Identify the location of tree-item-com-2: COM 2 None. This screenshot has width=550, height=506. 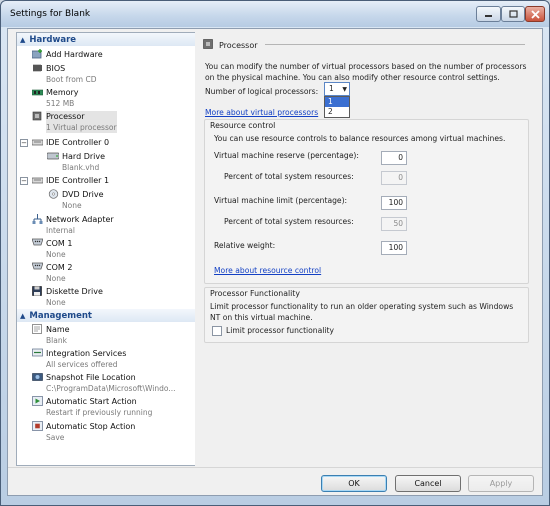
(113, 273).